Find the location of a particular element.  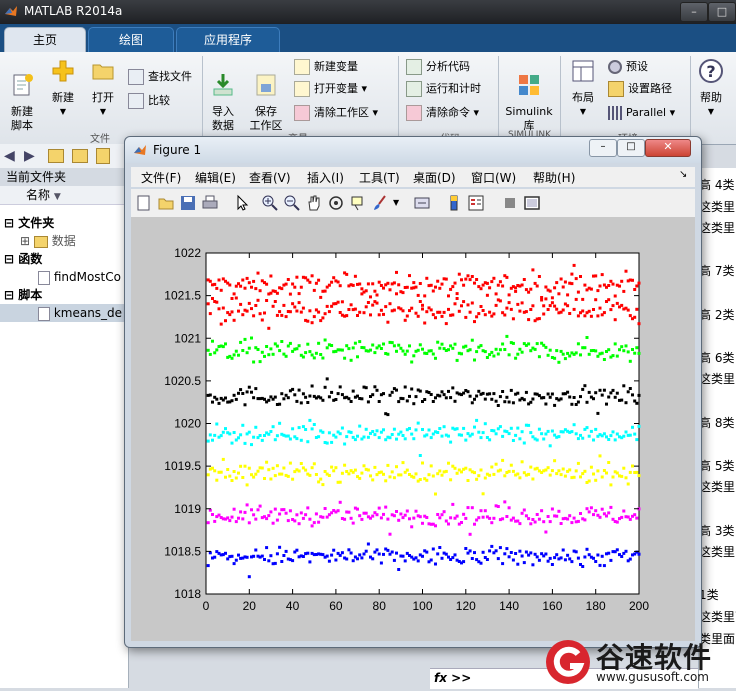

menu-insert: 插入(I) is located at coordinates (325, 177).